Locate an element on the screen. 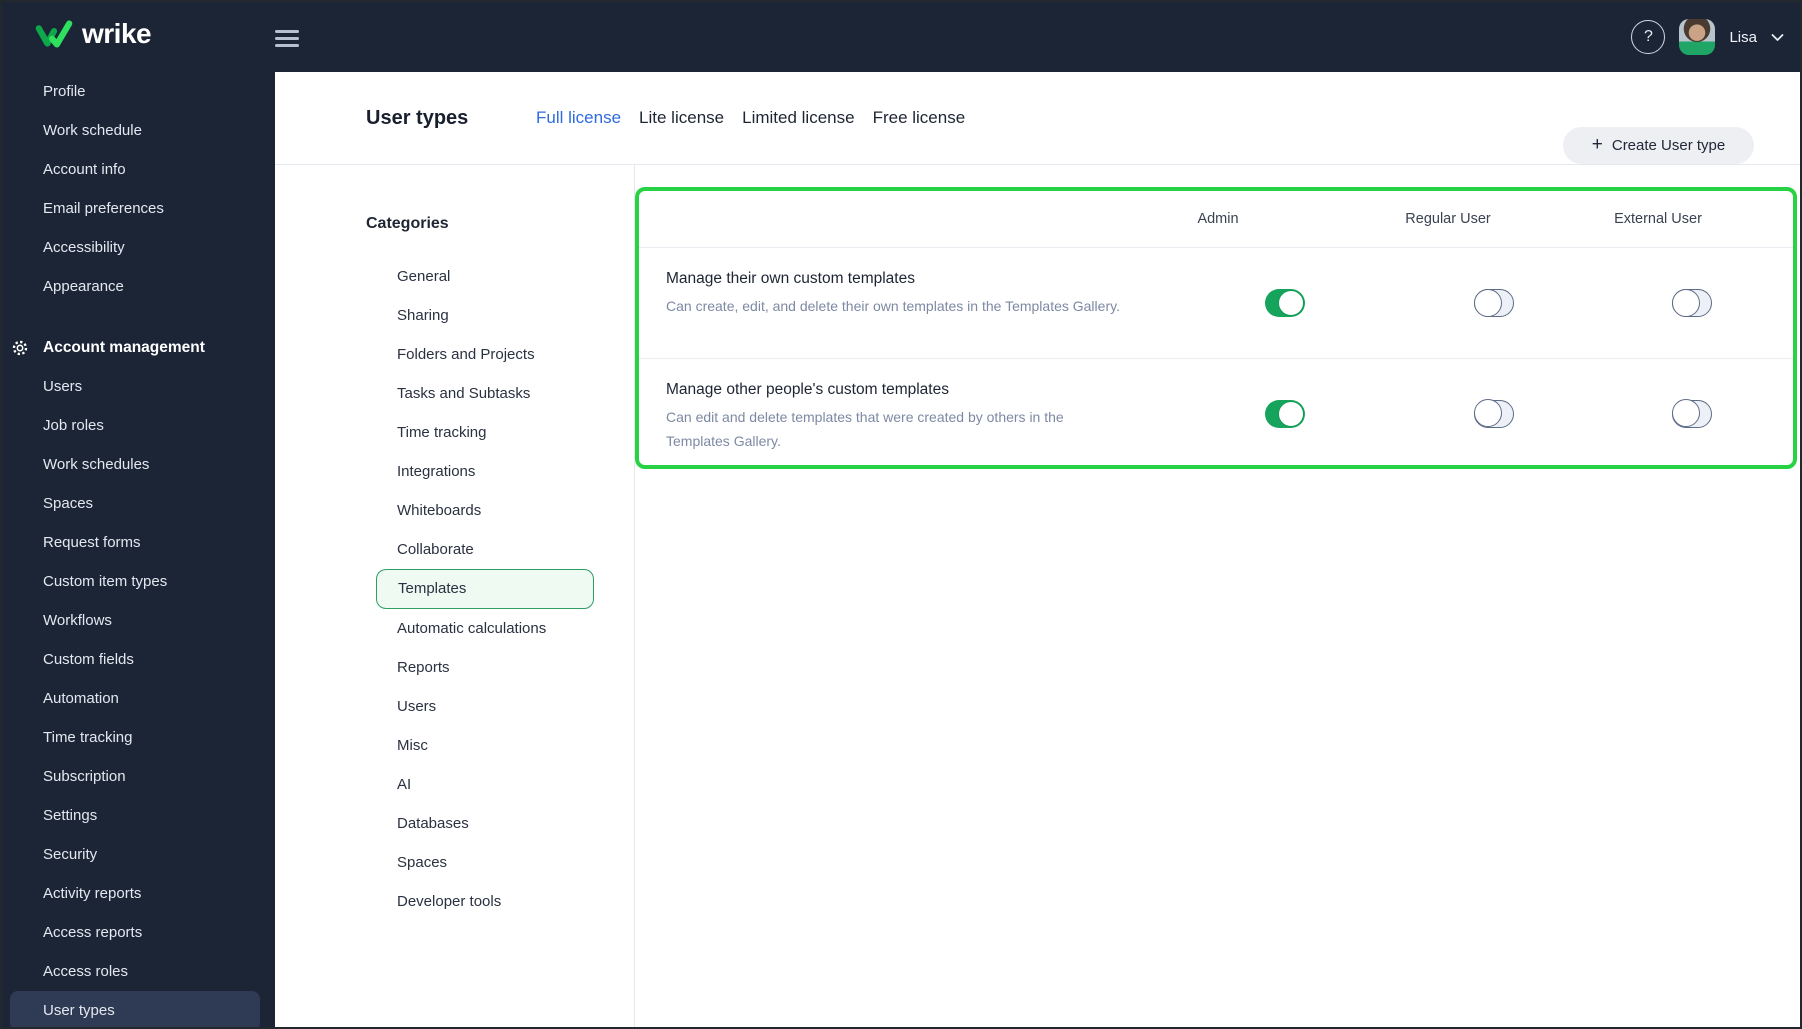 The height and width of the screenshot is (1029, 1802). avatar is located at coordinates (1697, 37).